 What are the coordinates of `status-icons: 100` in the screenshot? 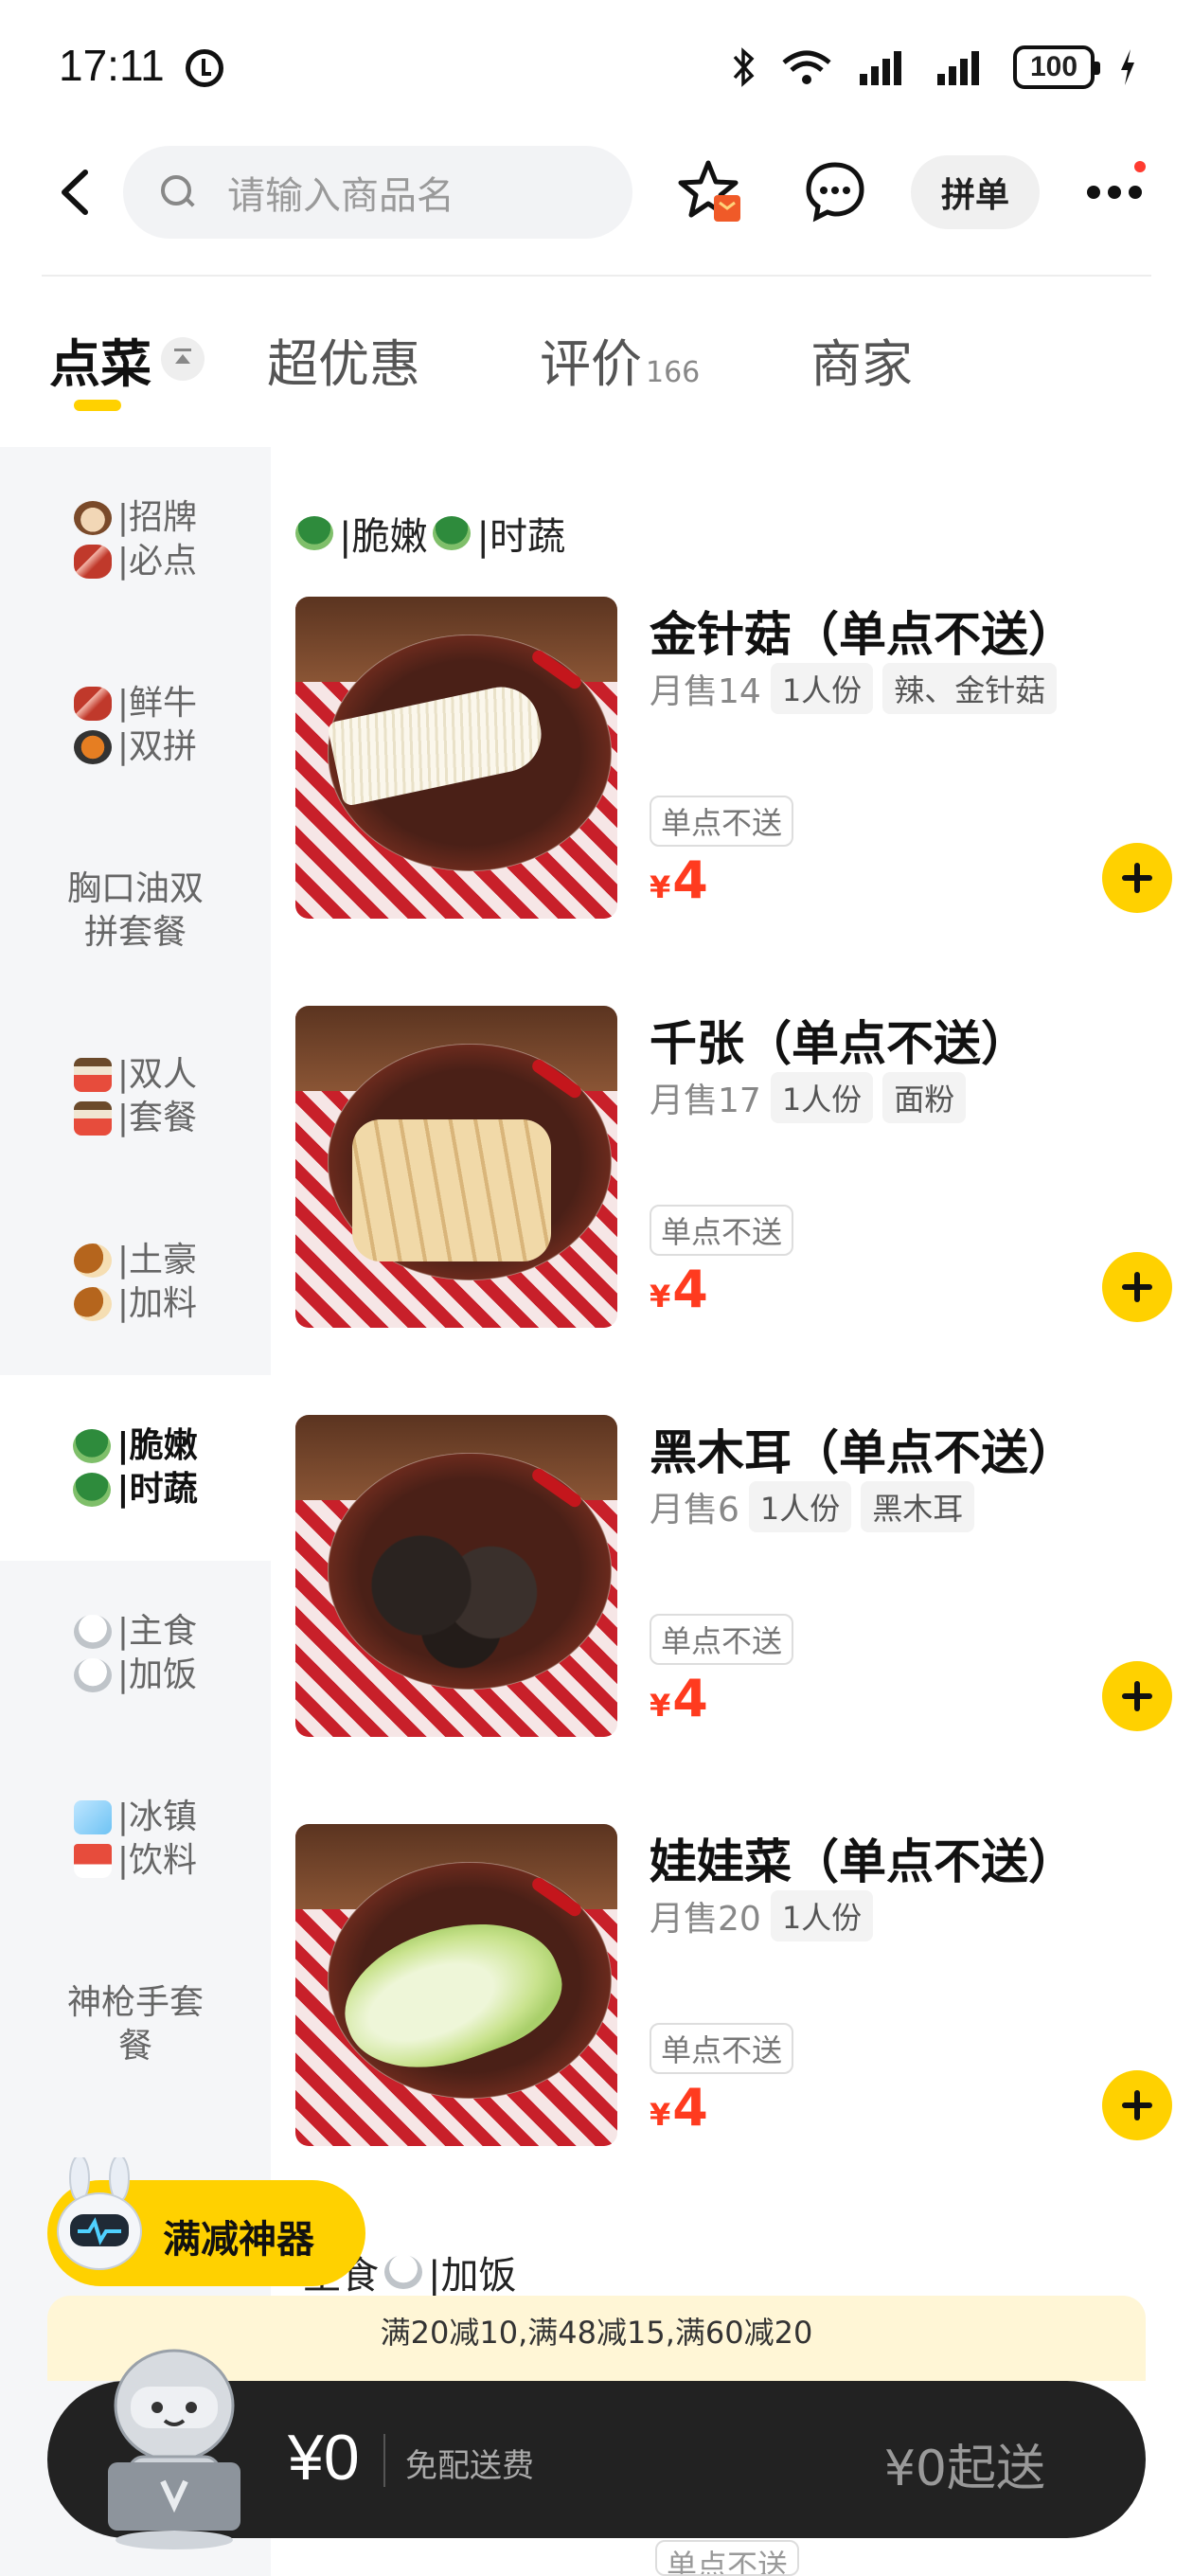 It's located at (934, 67).